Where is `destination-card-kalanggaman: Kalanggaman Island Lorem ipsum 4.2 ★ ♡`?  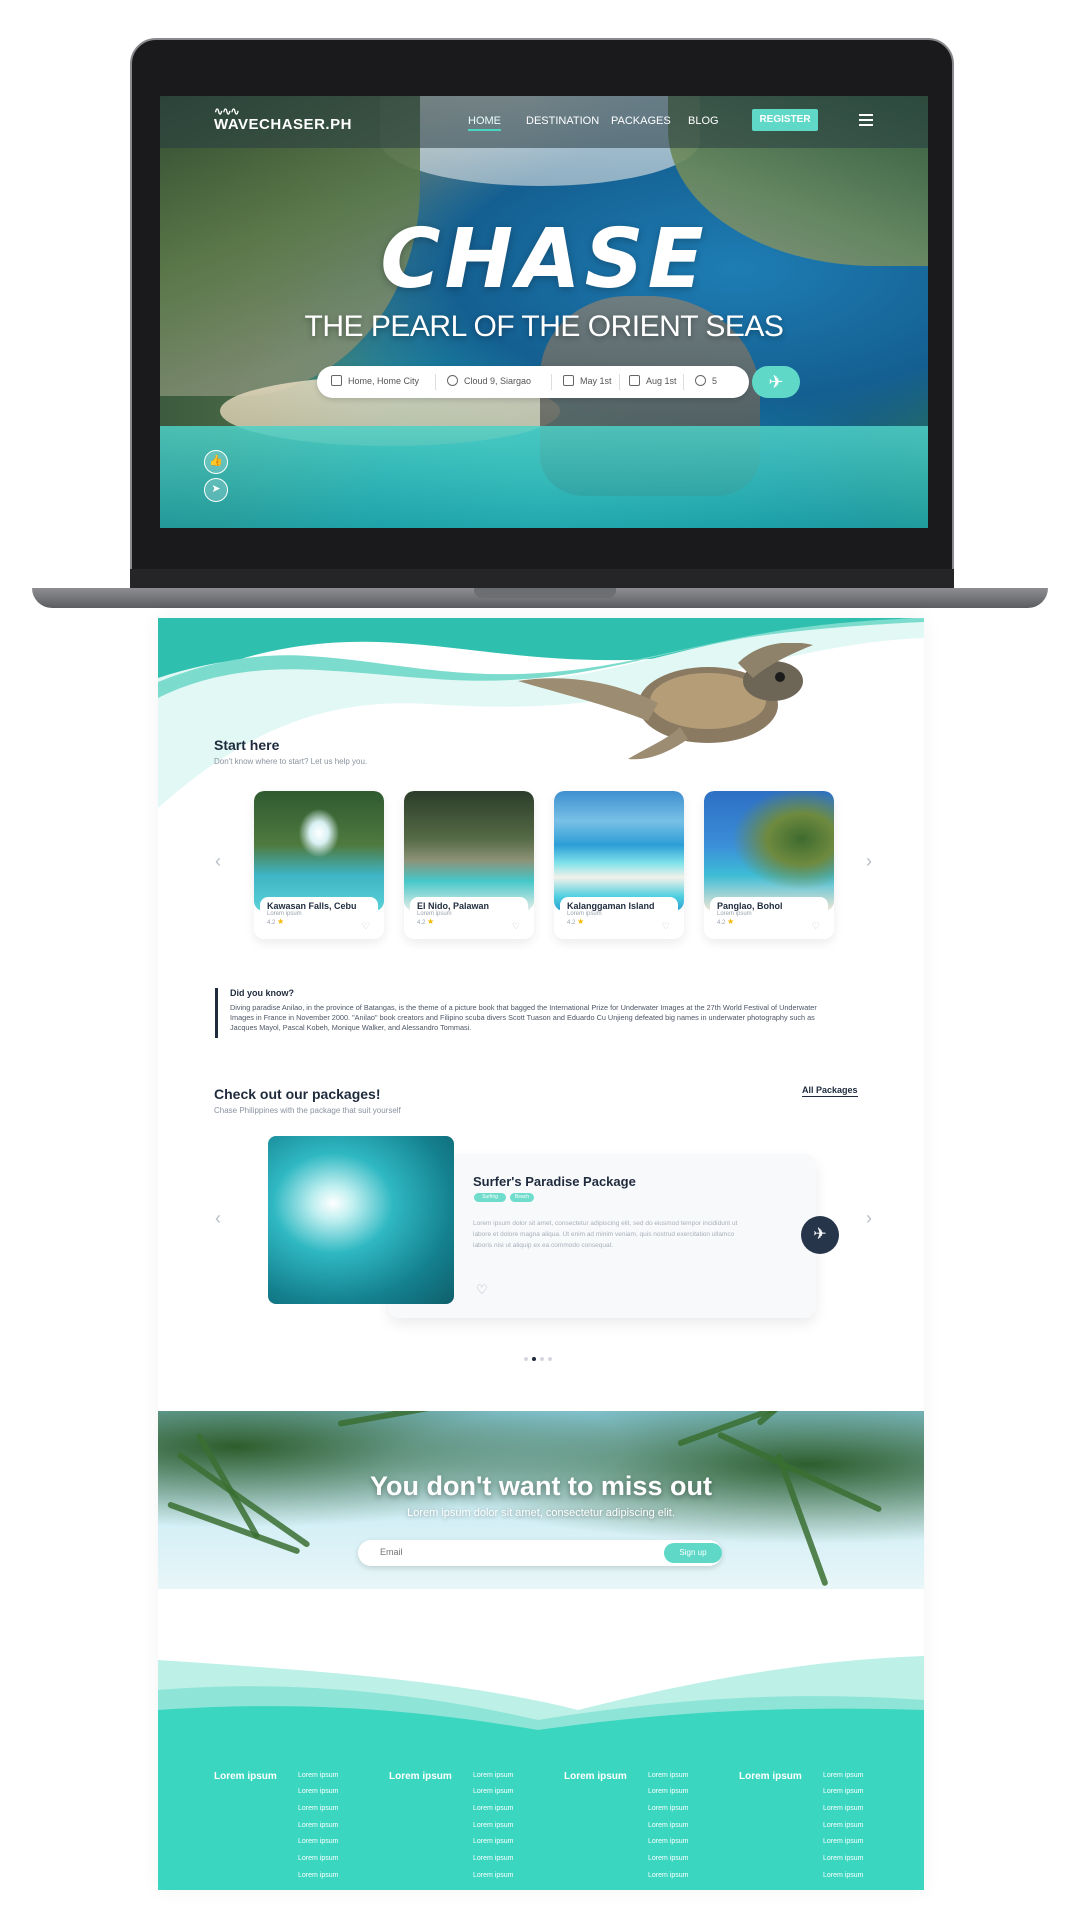
destination-card-kalanggaman: Kalanggaman Island Lorem ipsum 4.2 ★ ♡ is located at coordinates (619, 865).